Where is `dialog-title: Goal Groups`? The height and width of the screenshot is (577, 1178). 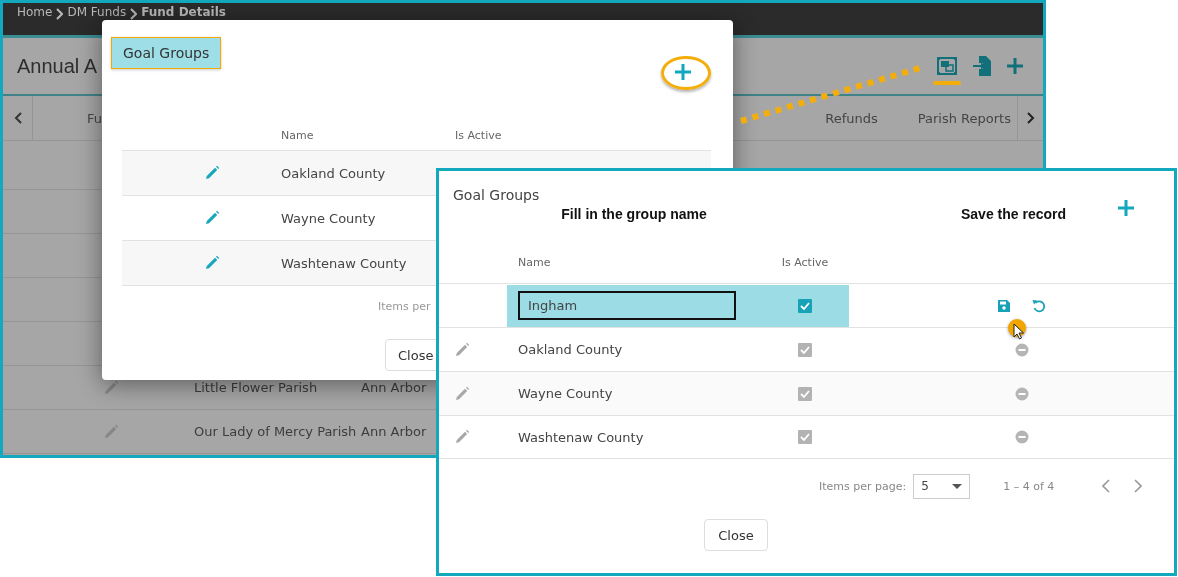 dialog-title: Goal Groups is located at coordinates (166, 53).